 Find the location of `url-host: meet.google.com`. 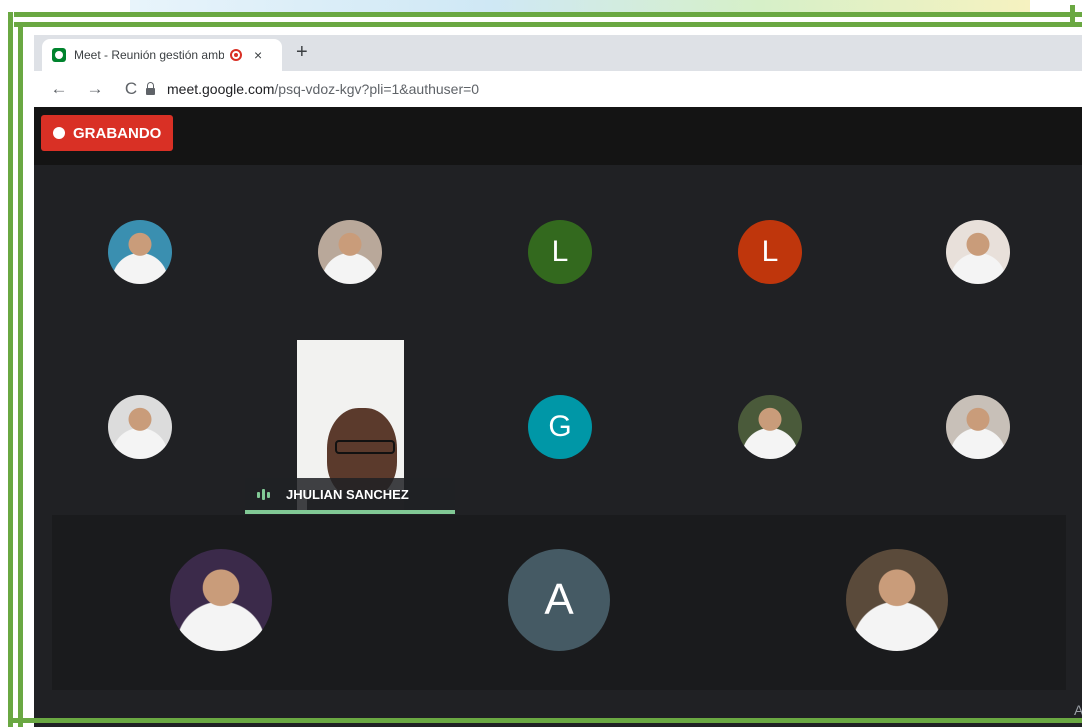

url-host: meet.google.com is located at coordinates (221, 89).